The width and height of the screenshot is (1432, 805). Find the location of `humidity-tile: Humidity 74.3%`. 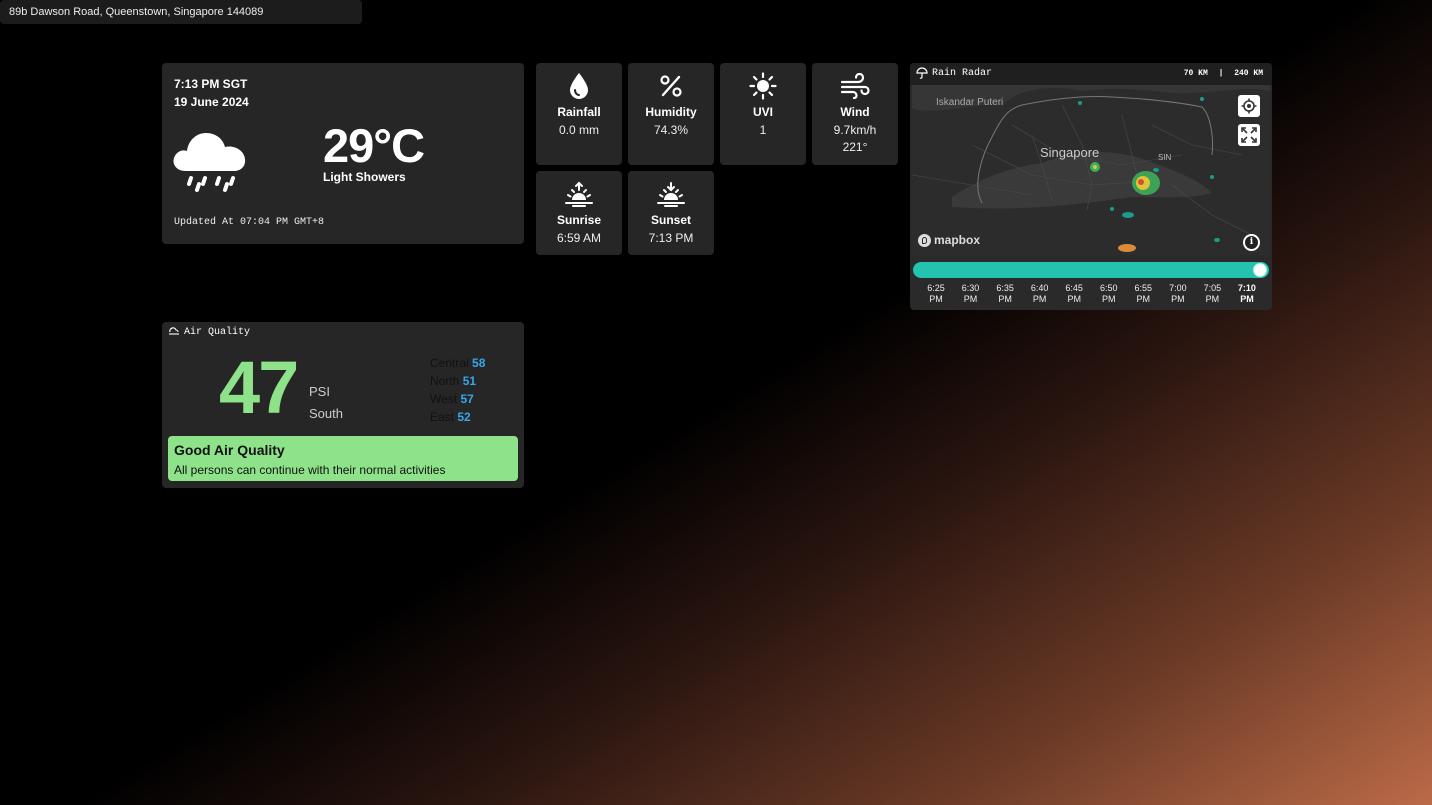

humidity-tile: Humidity 74.3% is located at coordinates (671, 114).